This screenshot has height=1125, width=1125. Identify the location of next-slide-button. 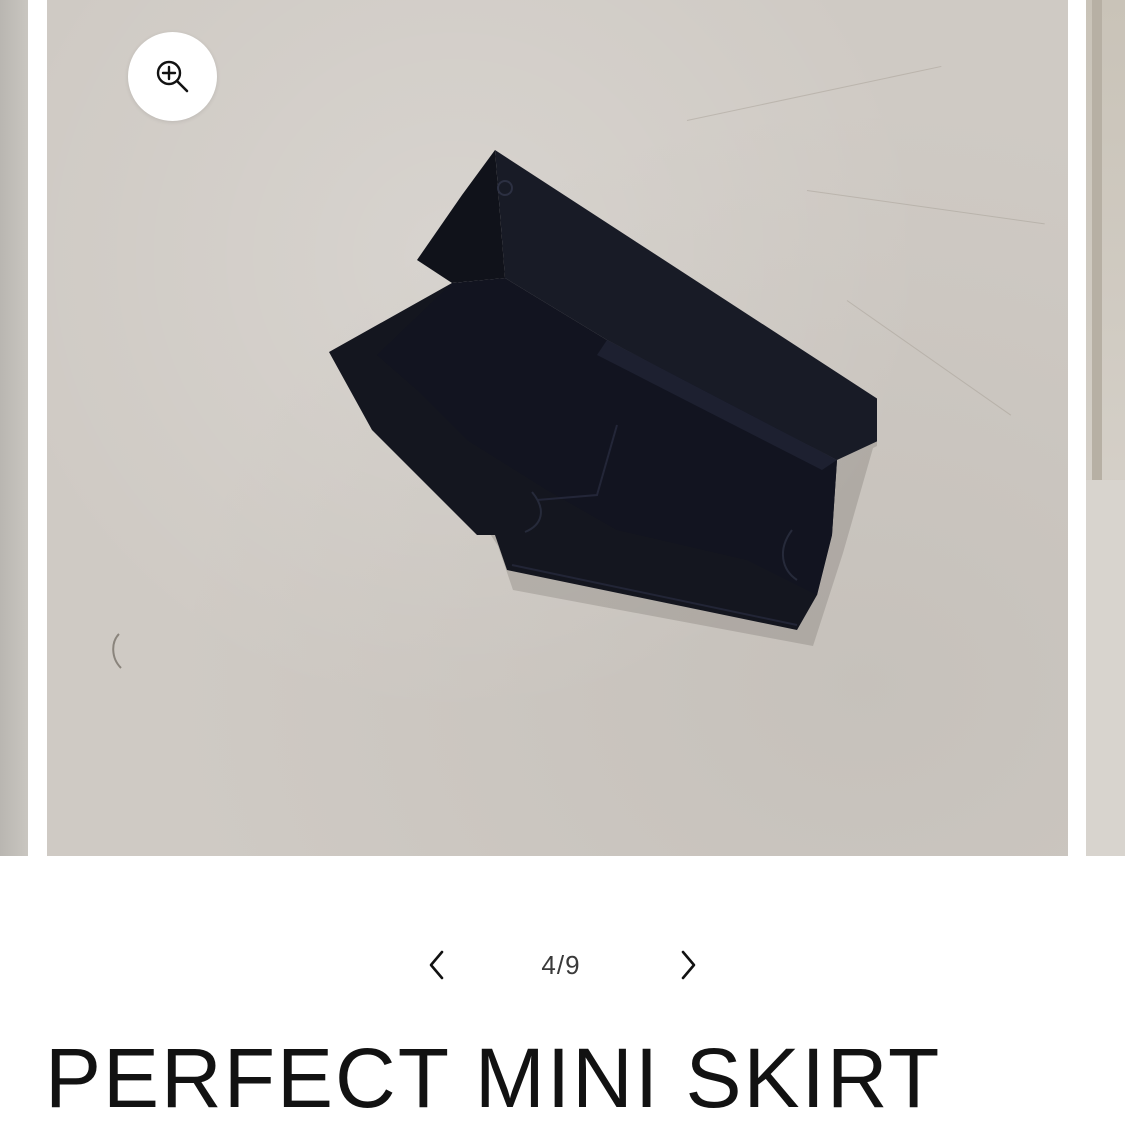
(688, 965).